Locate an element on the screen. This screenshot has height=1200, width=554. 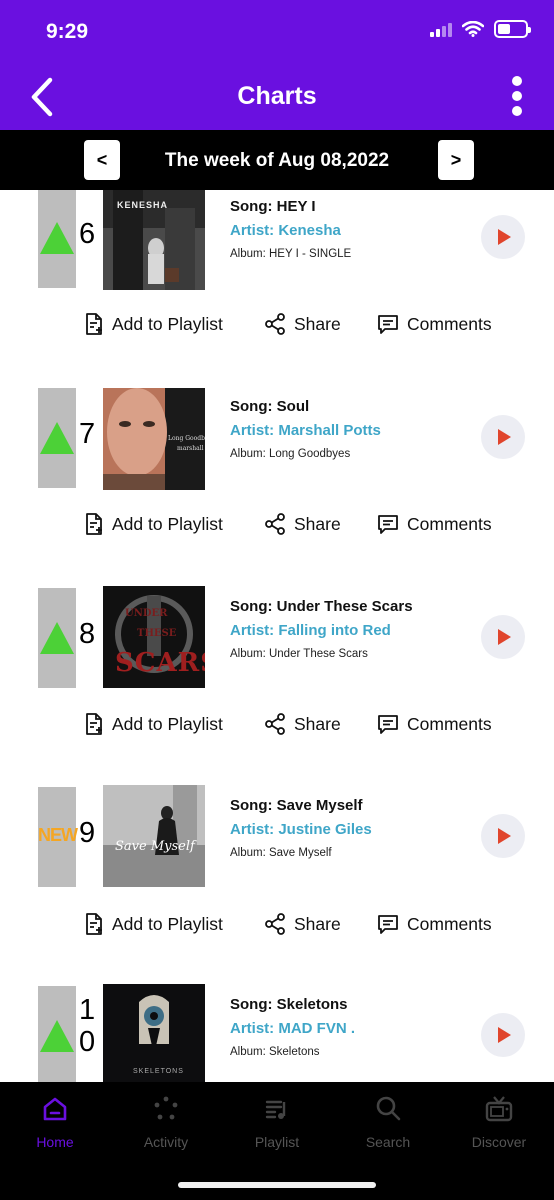
activity-icon is located at coordinates (166, 1108).